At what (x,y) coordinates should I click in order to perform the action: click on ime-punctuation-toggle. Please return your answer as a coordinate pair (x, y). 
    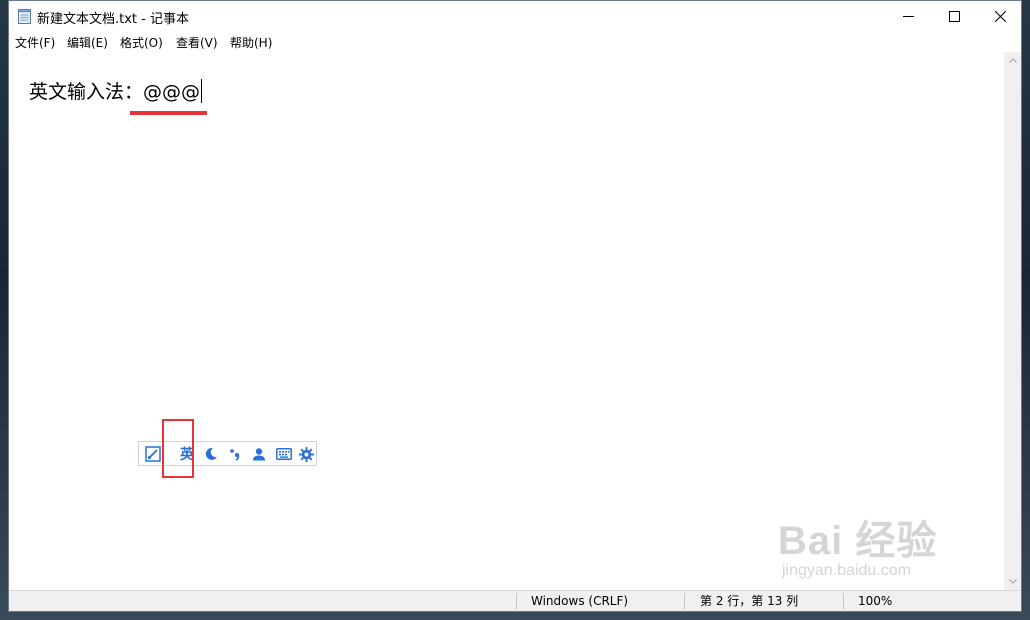
    Looking at the image, I should click on (235, 454).